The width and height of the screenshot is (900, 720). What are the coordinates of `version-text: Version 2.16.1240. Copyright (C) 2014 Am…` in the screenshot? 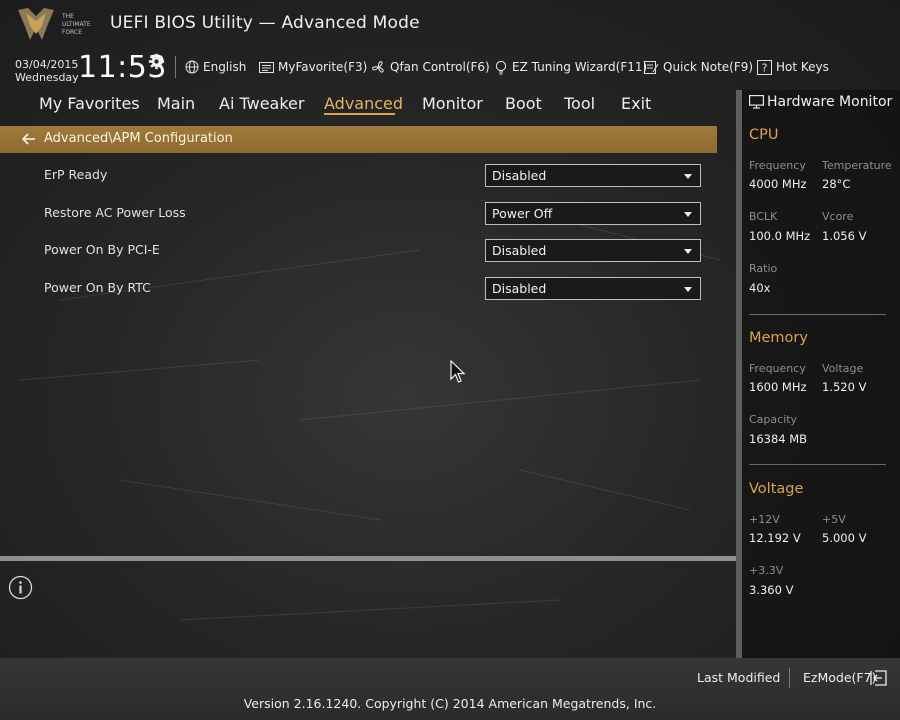 It's located at (450, 703).